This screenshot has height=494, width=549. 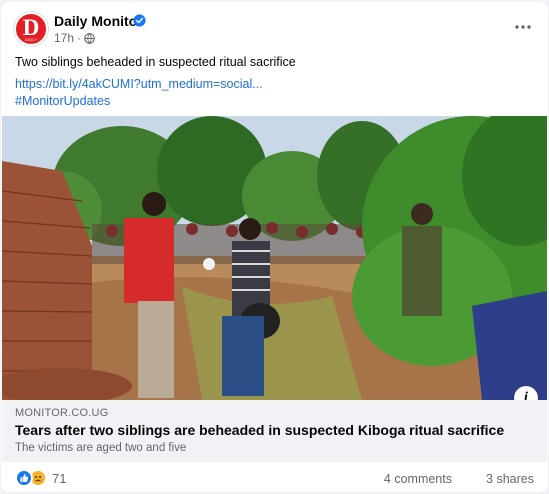 What do you see at coordinates (101, 448) in the screenshot?
I see `preview-description: The victims are aged two and five` at bounding box center [101, 448].